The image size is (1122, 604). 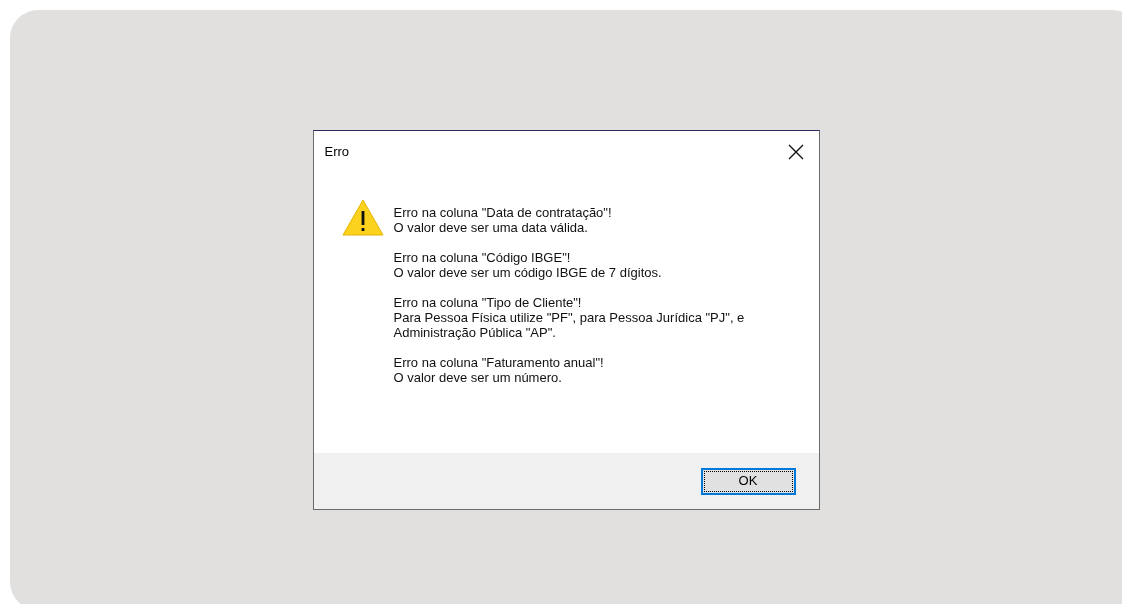 What do you see at coordinates (528, 272) in the screenshot?
I see `error-message-line: O valor deve ser um código IBGE de 7 dígitos.` at bounding box center [528, 272].